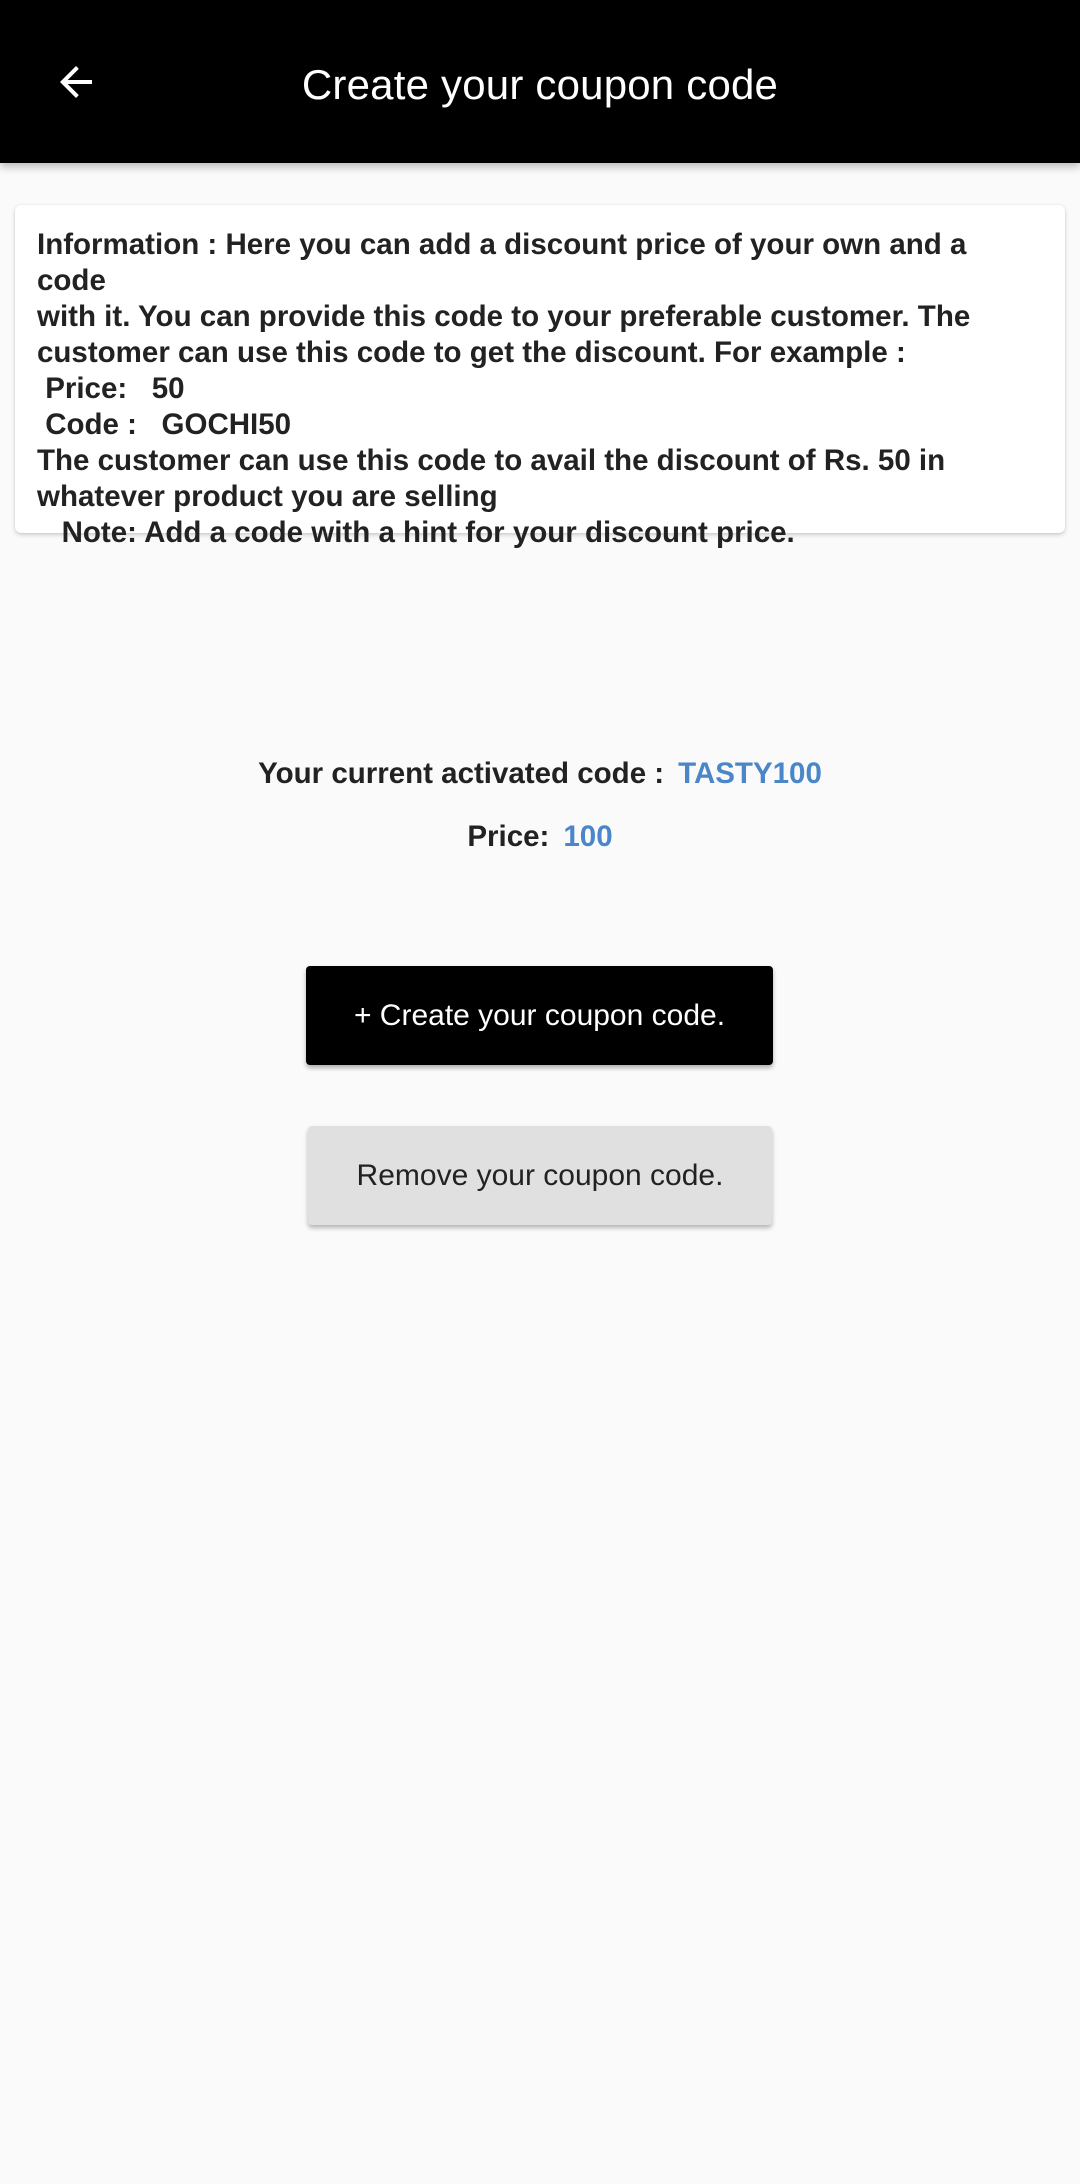 This screenshot has width=1080, height=2184. I want to click on current-code-row: Your current activated code : TASTY100, so click(540, 774).